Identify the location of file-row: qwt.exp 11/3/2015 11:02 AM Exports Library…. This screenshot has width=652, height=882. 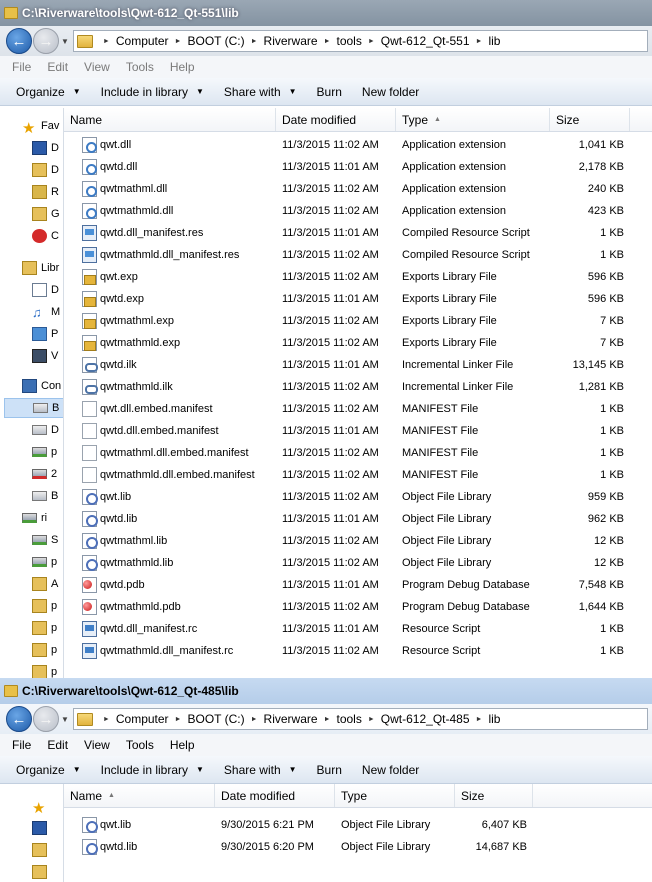
(358, 277).